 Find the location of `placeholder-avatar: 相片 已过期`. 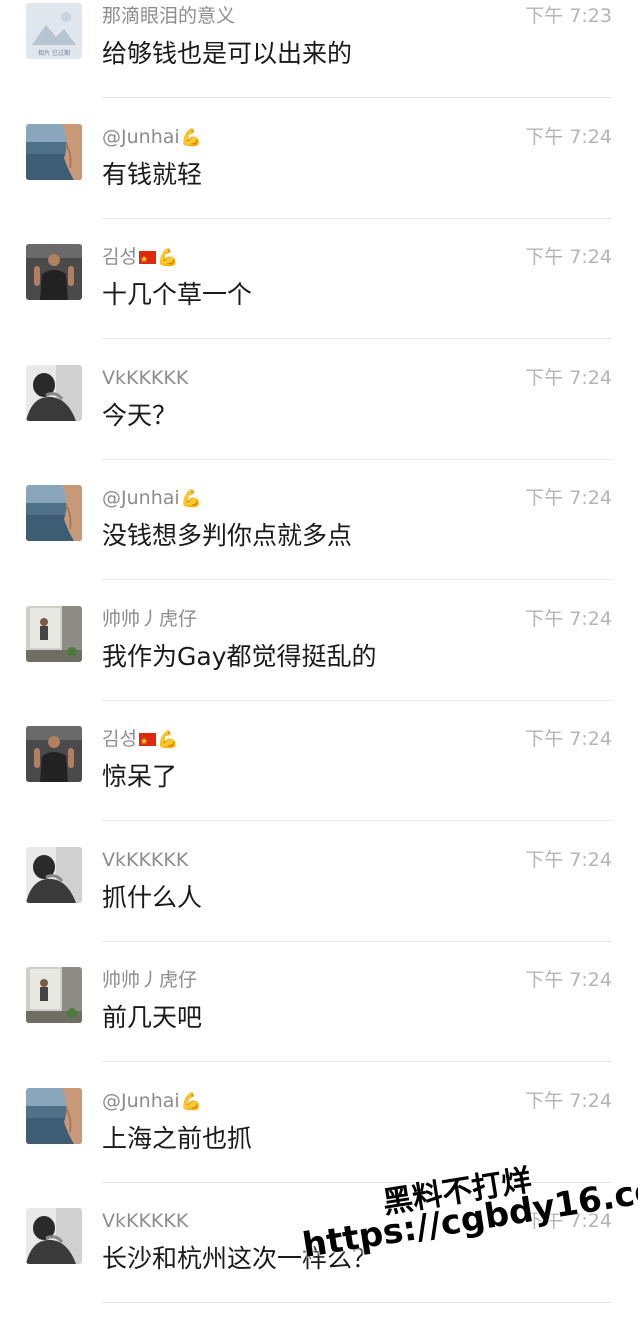

placeholder-avatar: 相片 已过期 is located at coordinates (54, 31).